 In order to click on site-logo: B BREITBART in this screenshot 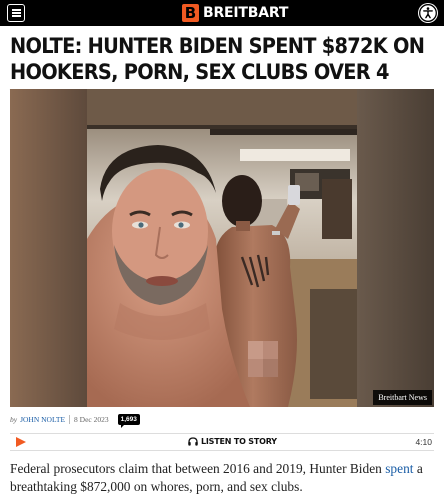, I will do `click(235, 13)`.